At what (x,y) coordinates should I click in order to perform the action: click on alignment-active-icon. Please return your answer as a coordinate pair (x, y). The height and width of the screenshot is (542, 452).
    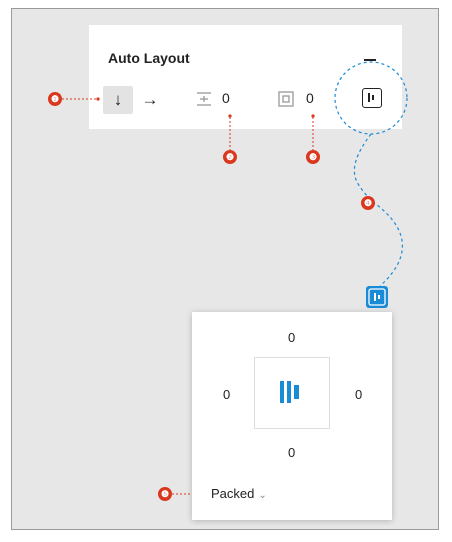
    Looking at the image, I should click on (377, 297).